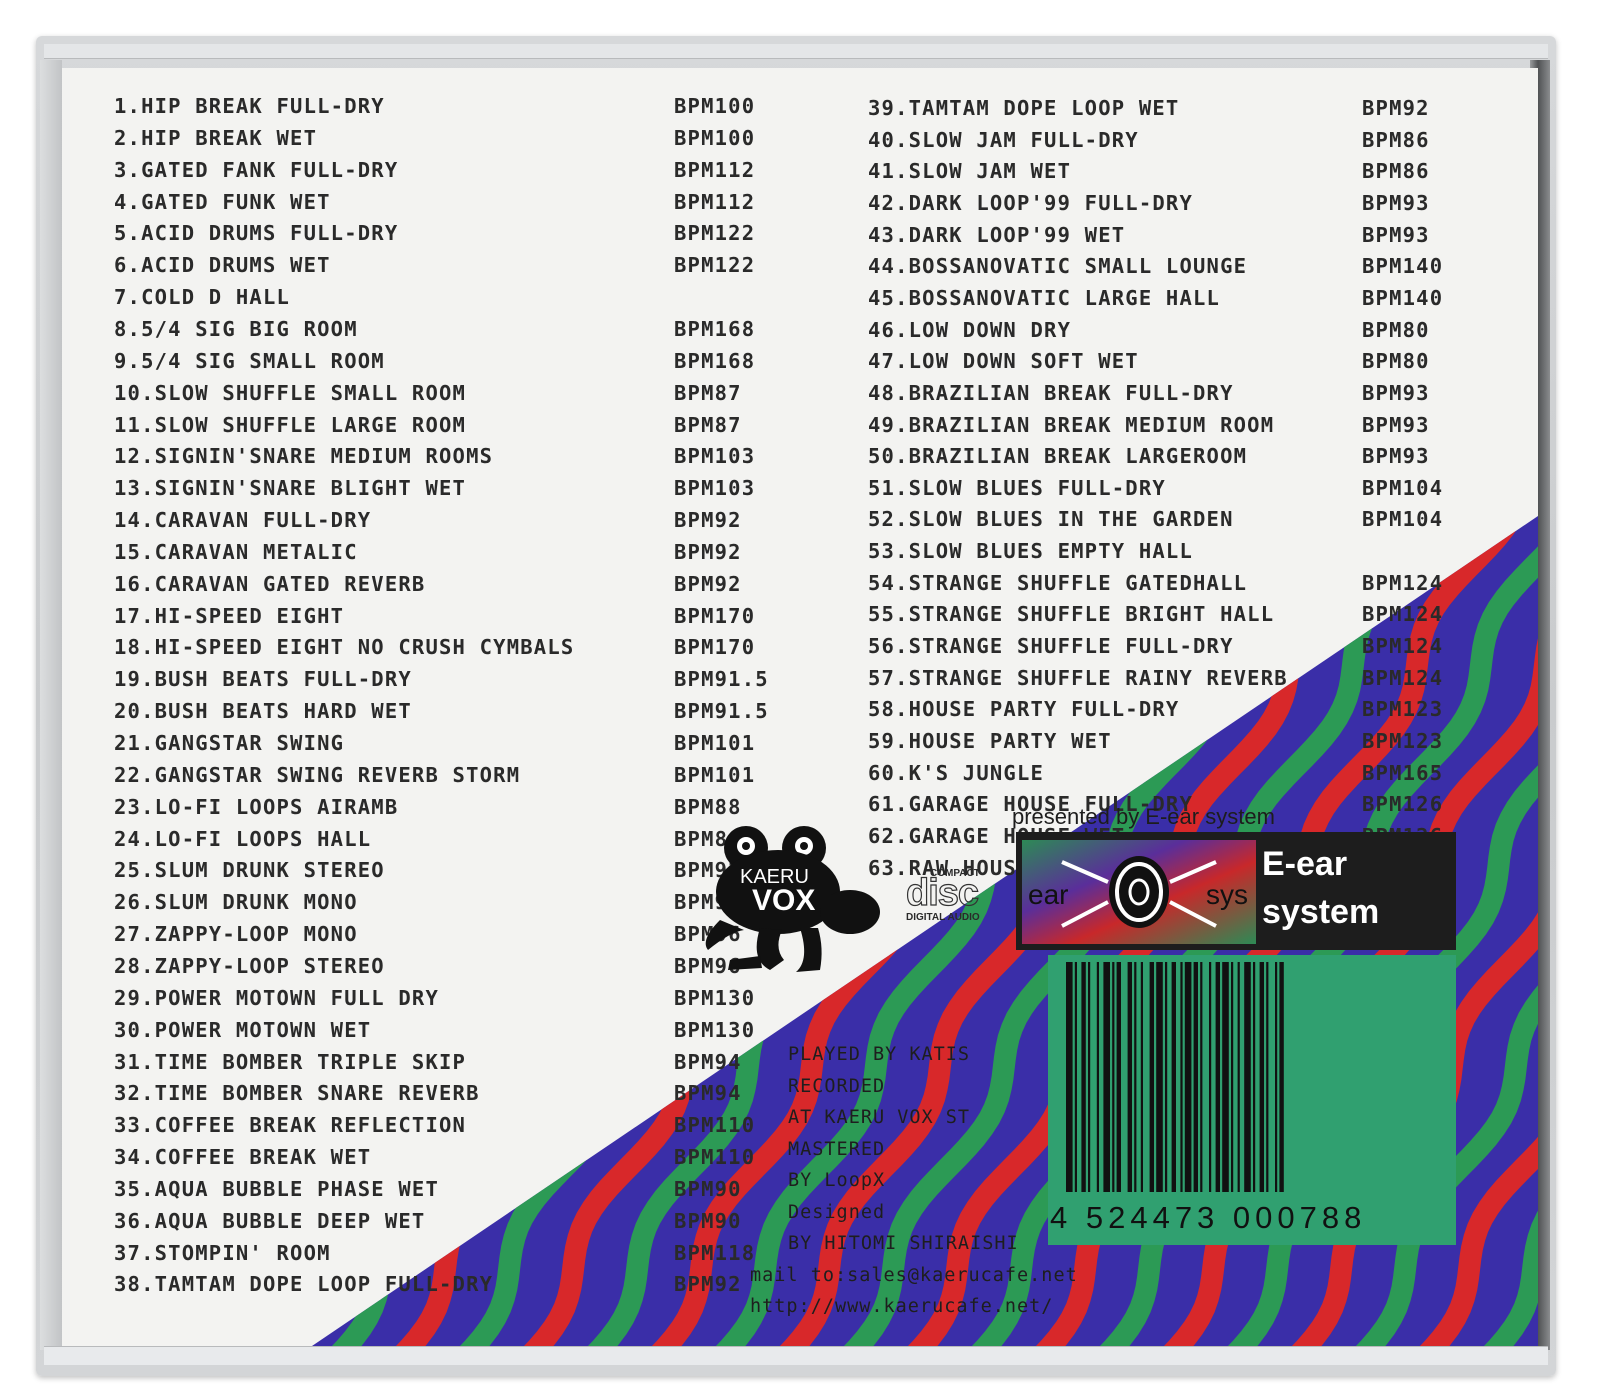 The height and width of the screenshot is (1396, 1600). I want to click on track-title: 3.GATED FANK FULL-DRY, so click(256, 169).